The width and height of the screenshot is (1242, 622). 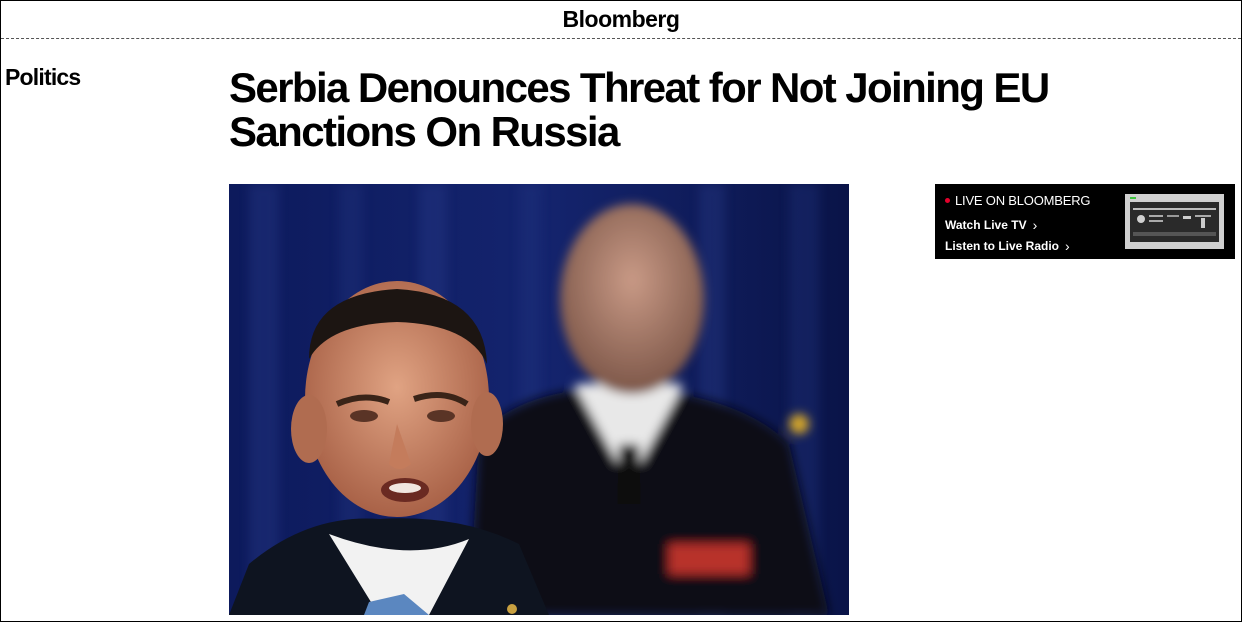 What do you see at coordinates (43, 77) in the screenshot?
I see `section-label: Politics` at bounding box center [43, 77].